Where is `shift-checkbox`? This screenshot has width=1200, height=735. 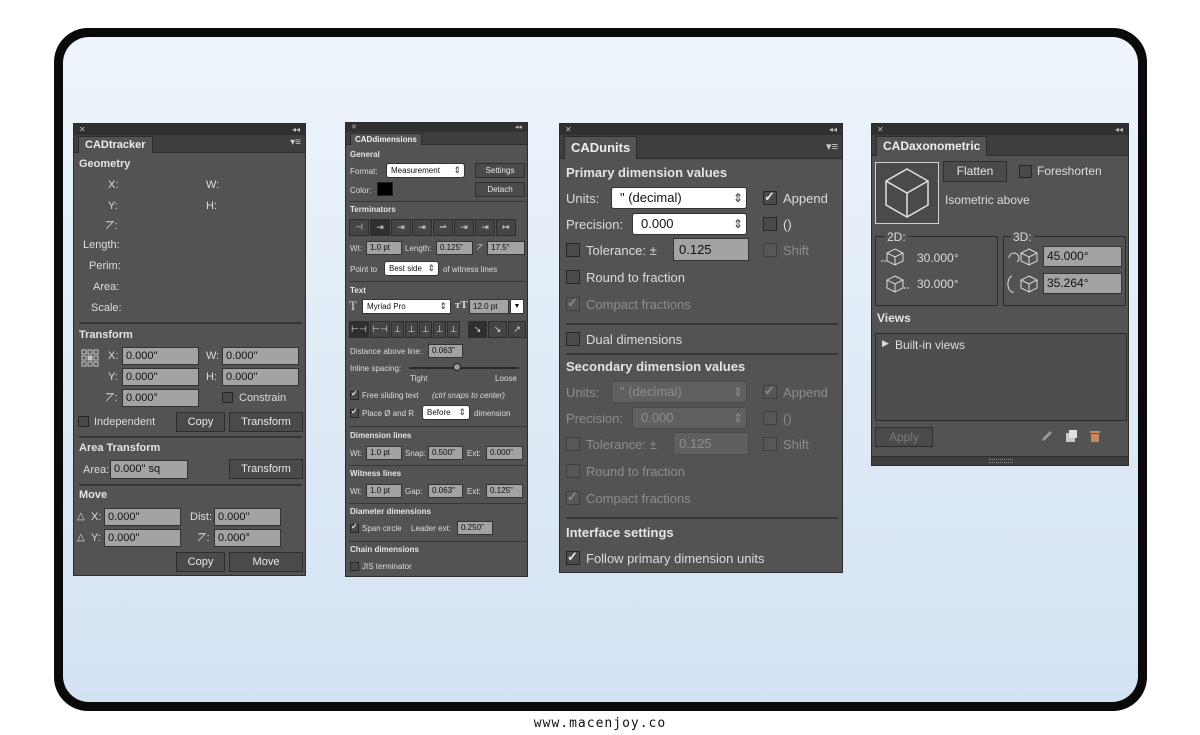 shift-checkbox is located at coordinates (770, 250).